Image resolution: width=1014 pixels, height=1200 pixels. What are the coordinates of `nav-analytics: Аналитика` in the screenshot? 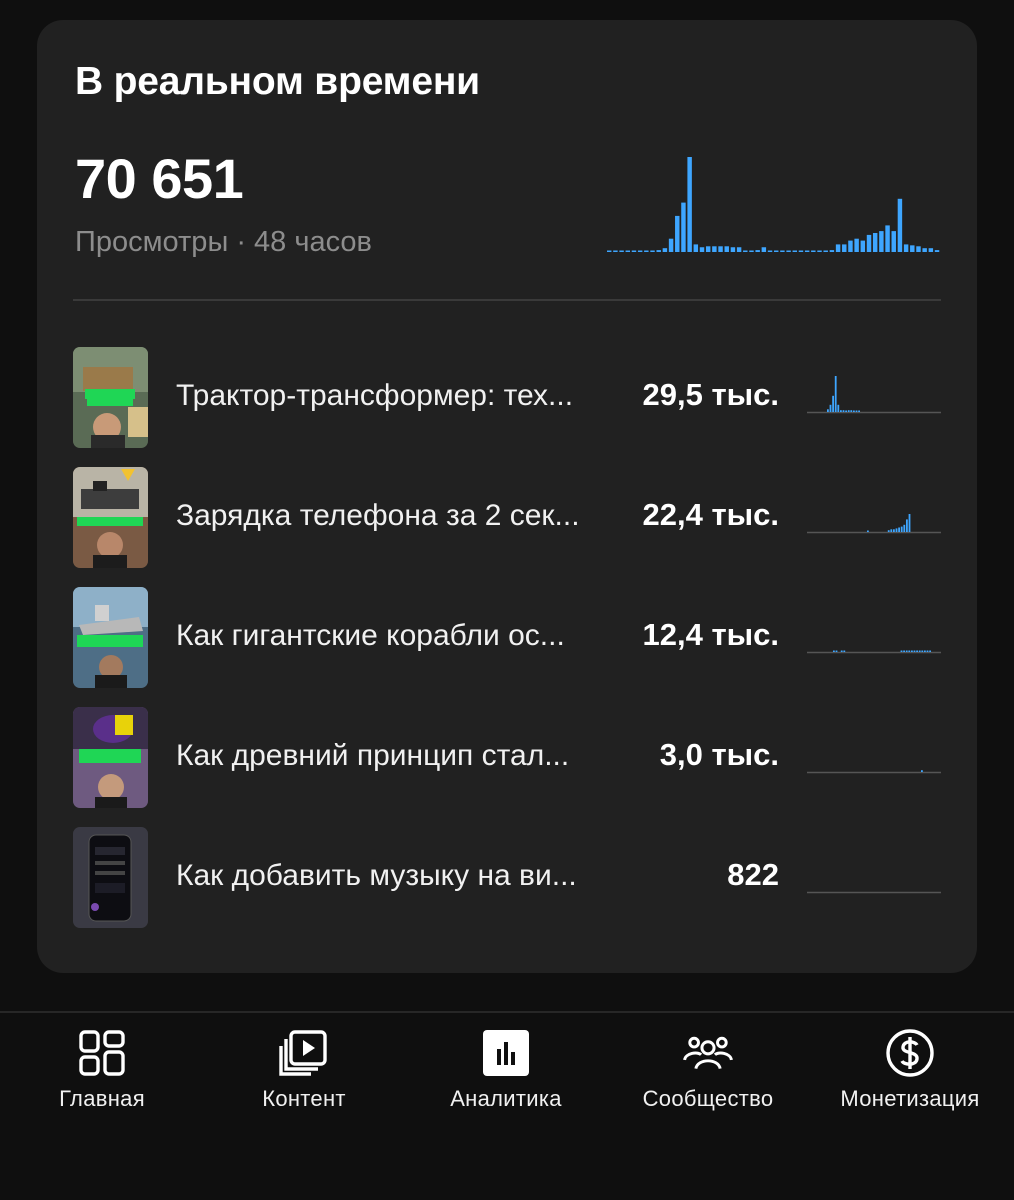 It's located at (506, 1073).